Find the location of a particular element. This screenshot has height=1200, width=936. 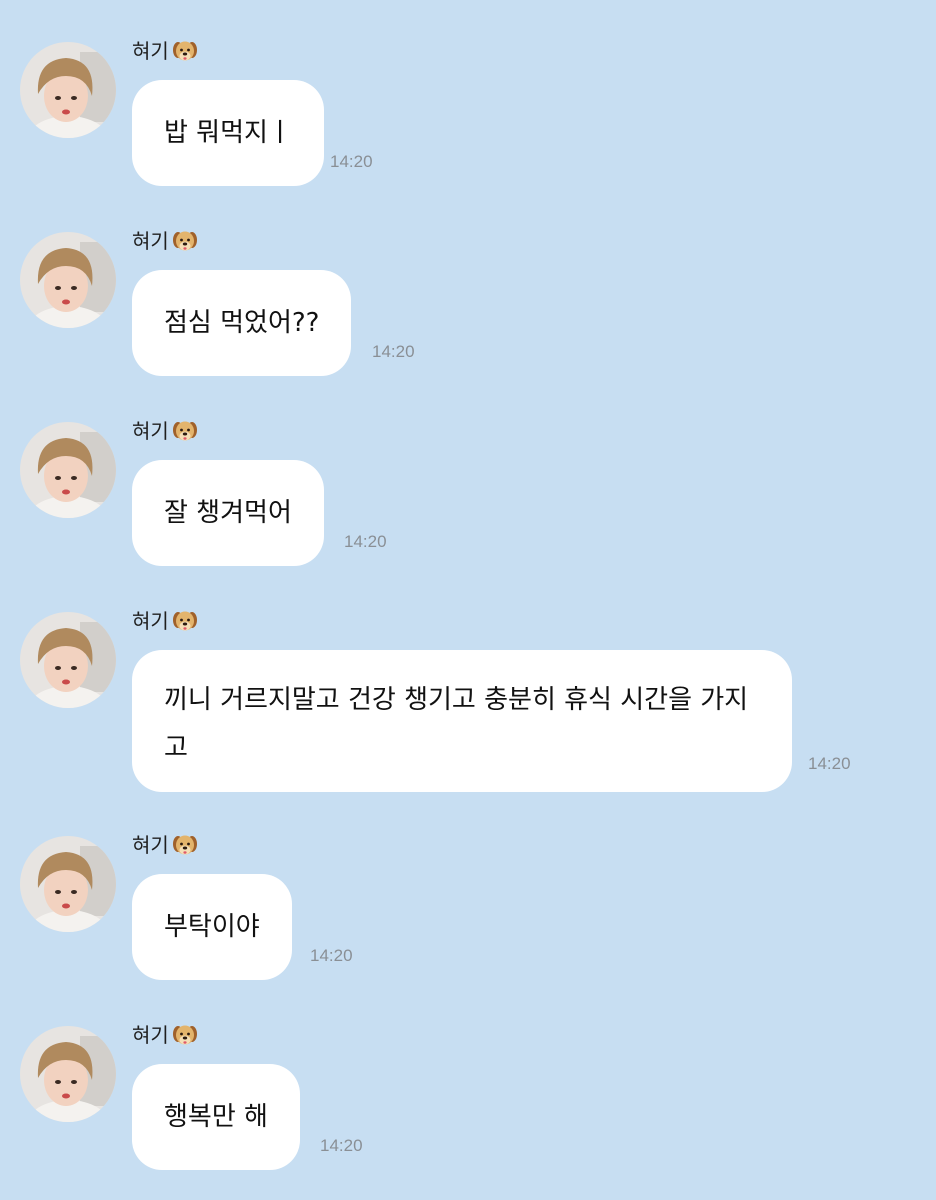

message-bubble: 잘 챙겨먹어 is located at coordinates (228, 513).